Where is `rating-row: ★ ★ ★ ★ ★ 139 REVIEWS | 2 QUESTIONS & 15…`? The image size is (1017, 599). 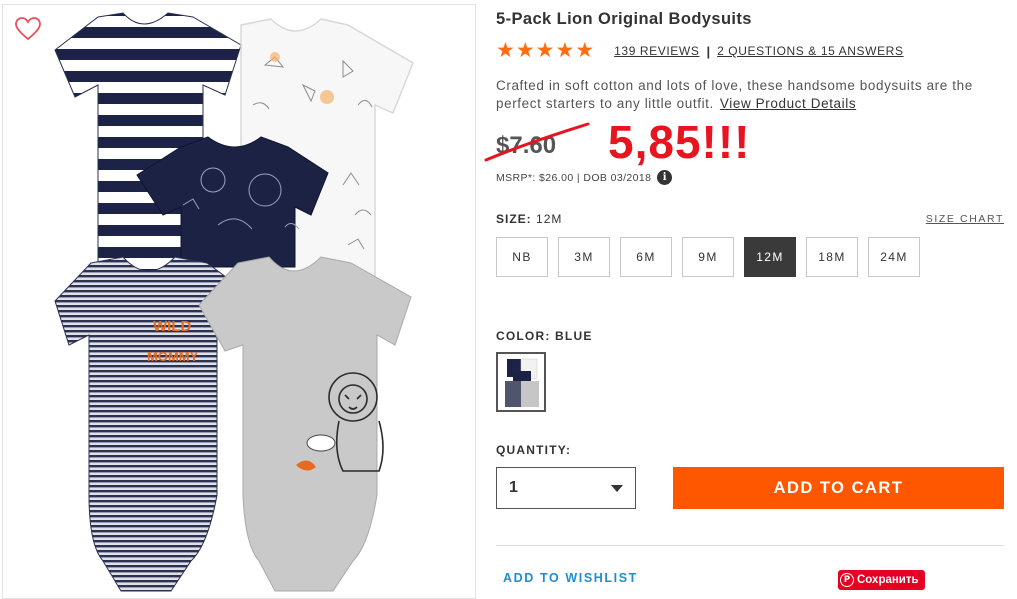
rating-row: ★ ★ ★ ★ ★ 139 REVIEWS | 2 QUESTIONS & 15… is located at coordinates (750, 51).